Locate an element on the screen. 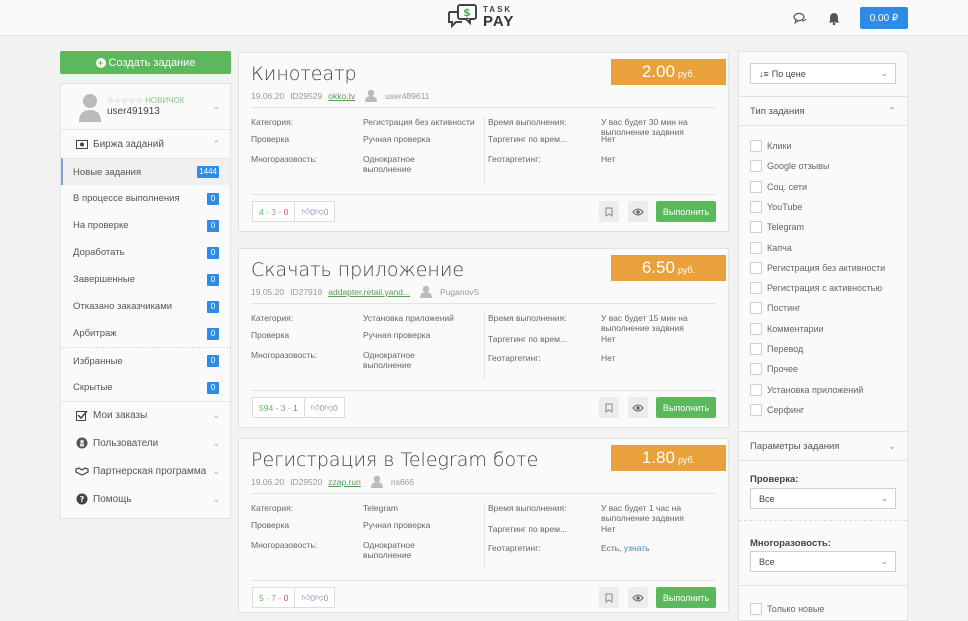 Image resolution: width=968 pixels, height=621 pixels. sidebar-item-arbitration: Арбитраж 0 is located at coordinates (145, 333).